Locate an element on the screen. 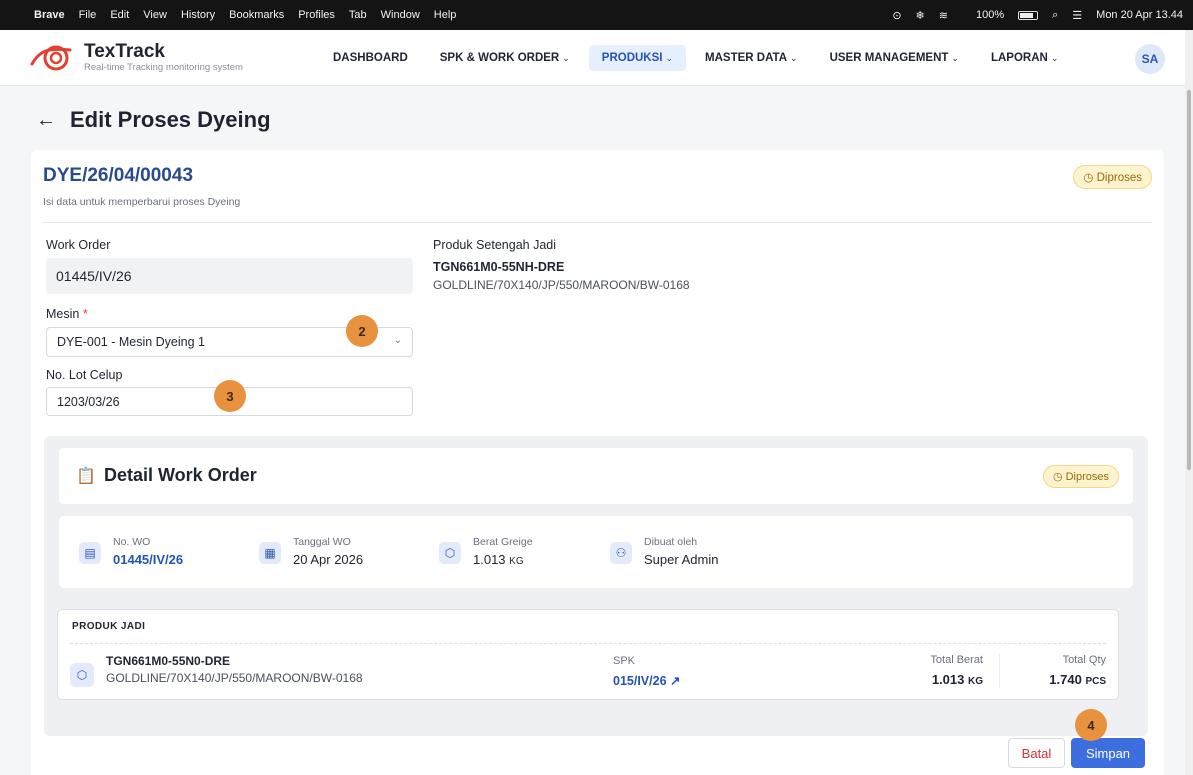 This screenshot has height=775, width=1193. battery-indicator: 100% is located at coordinates (1000, 15).